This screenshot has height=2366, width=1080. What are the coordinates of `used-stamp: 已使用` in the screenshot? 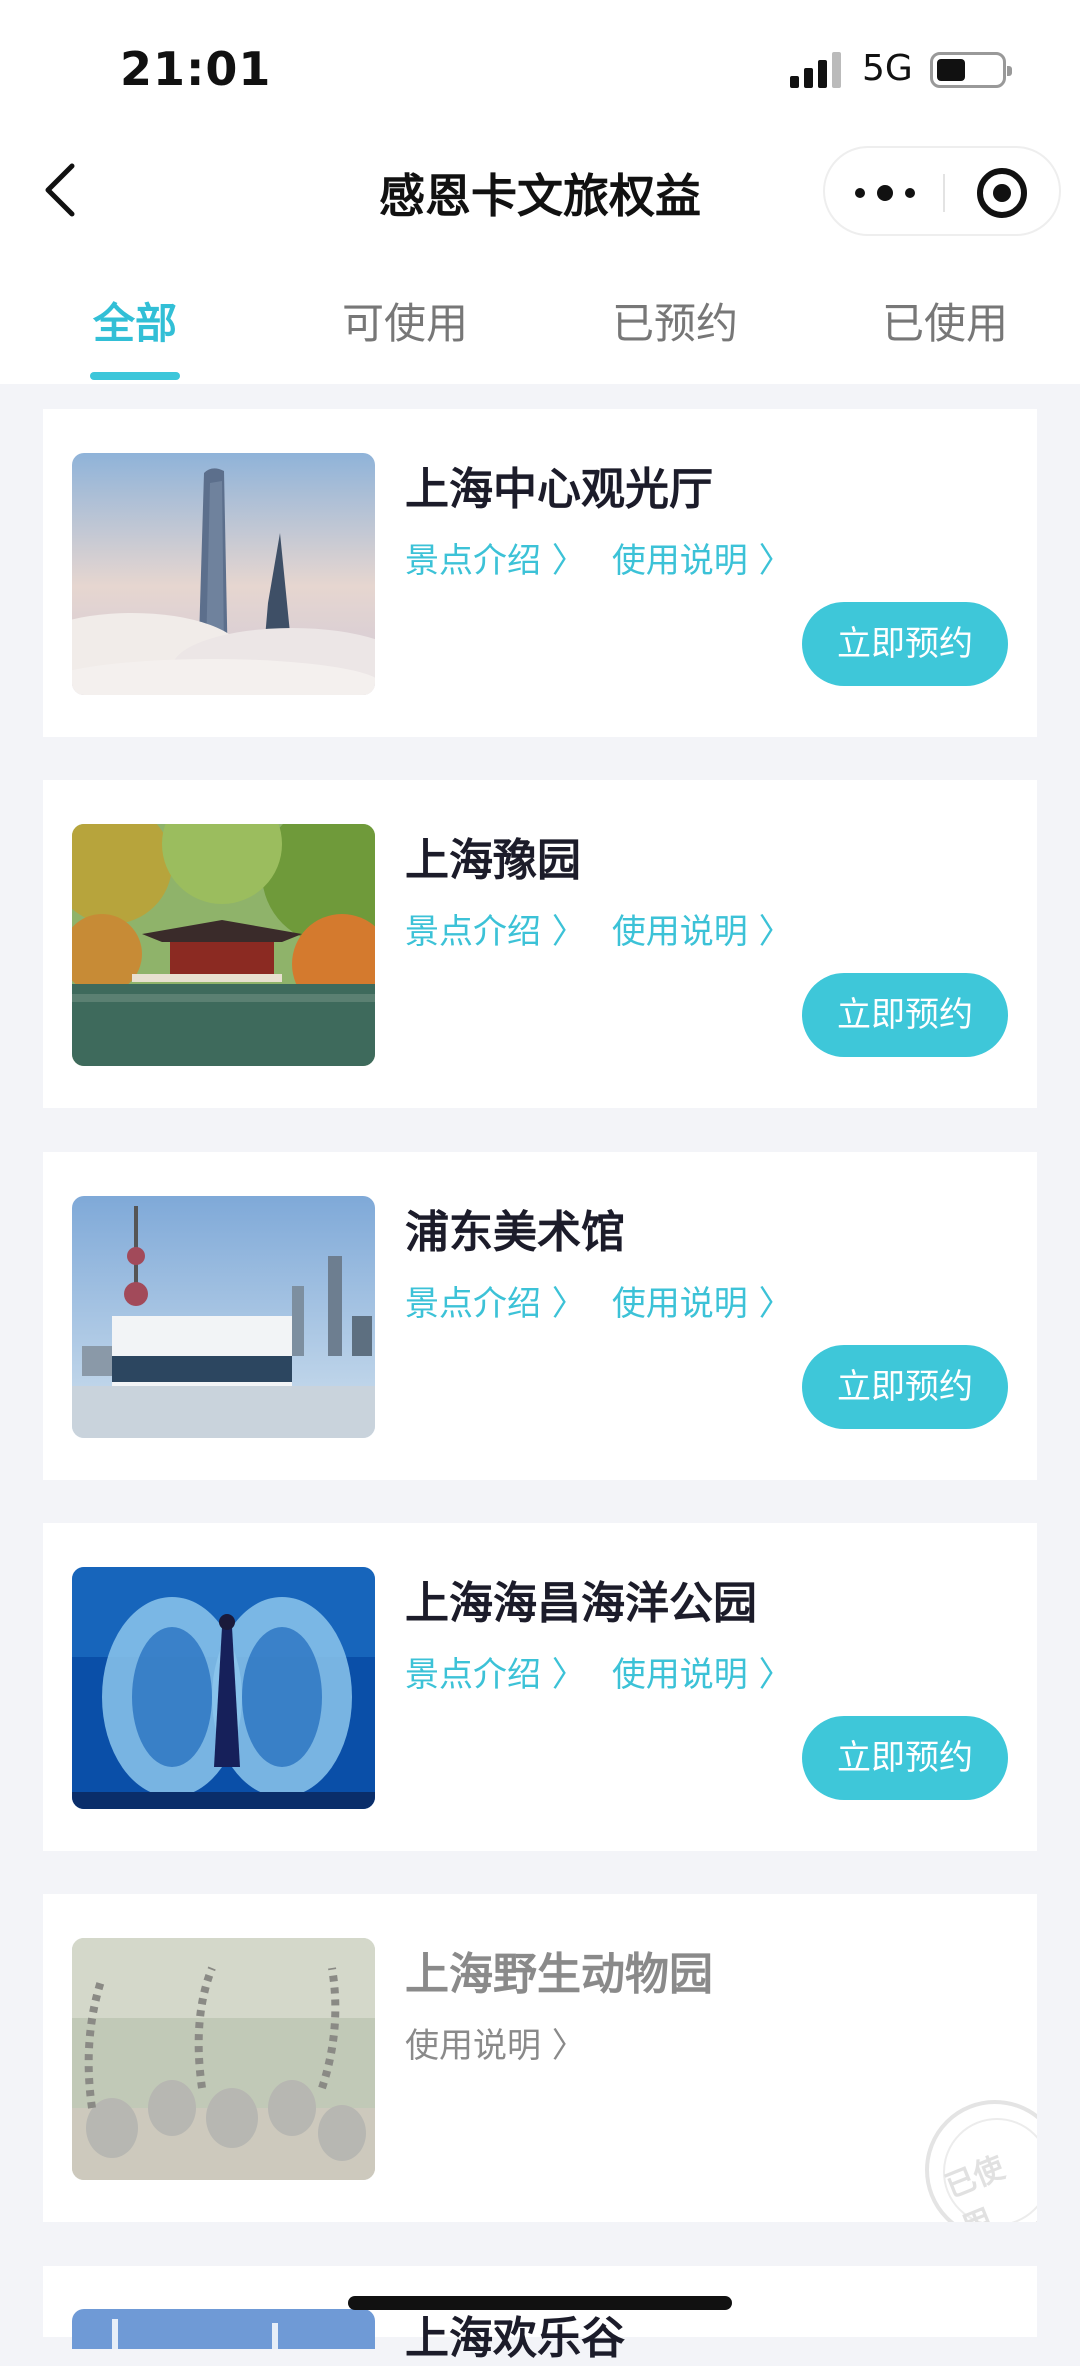 It's located at (970, 2154).